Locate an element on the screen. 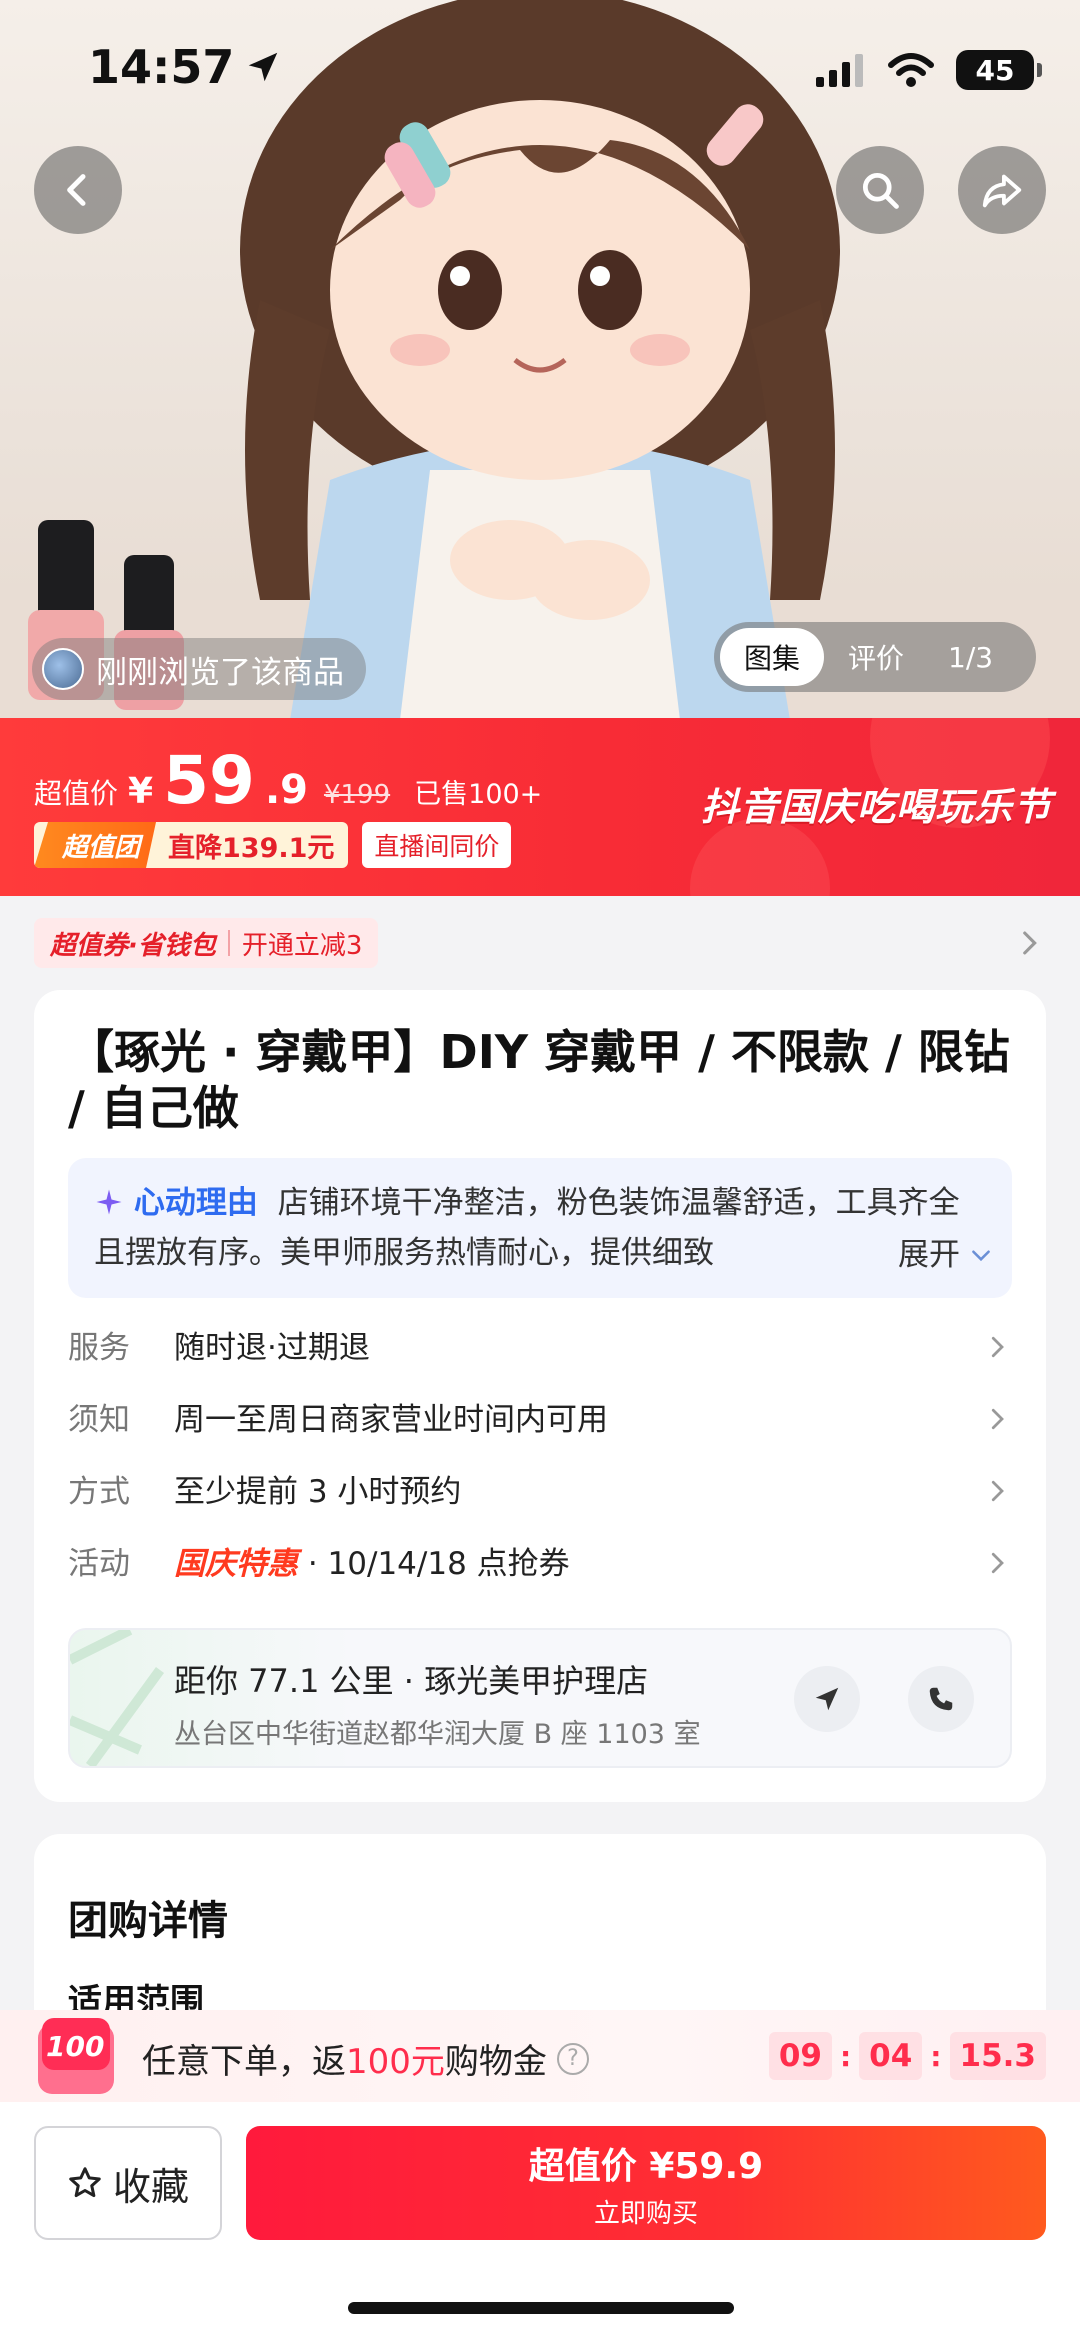 The image size is (1080, 2337). tab-reviews: 评价 is located at coordinates (876, 657).